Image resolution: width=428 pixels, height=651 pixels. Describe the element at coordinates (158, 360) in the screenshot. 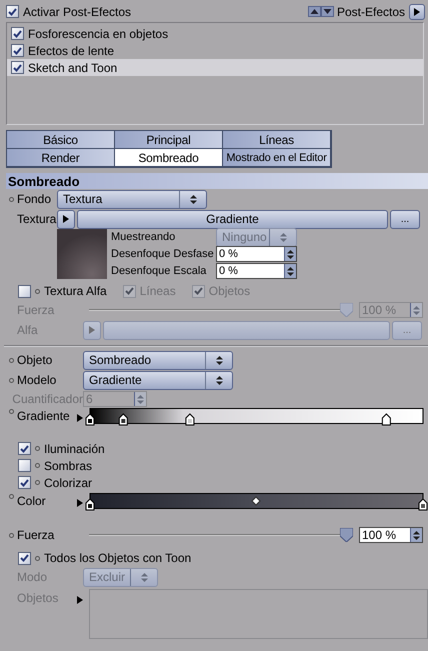

I see `dropdown: Sombreado` at that location.